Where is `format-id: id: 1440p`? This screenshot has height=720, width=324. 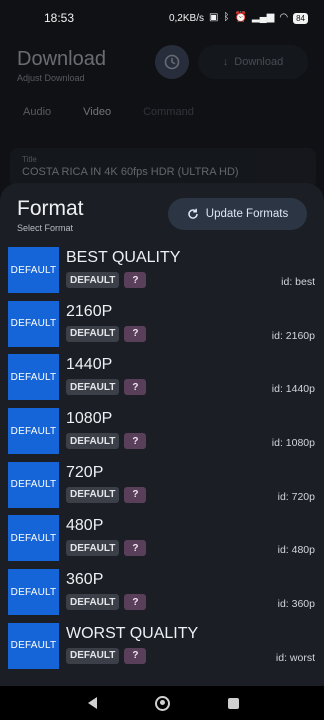
format-id: id: 1440p is located at coordinates (293, 389).